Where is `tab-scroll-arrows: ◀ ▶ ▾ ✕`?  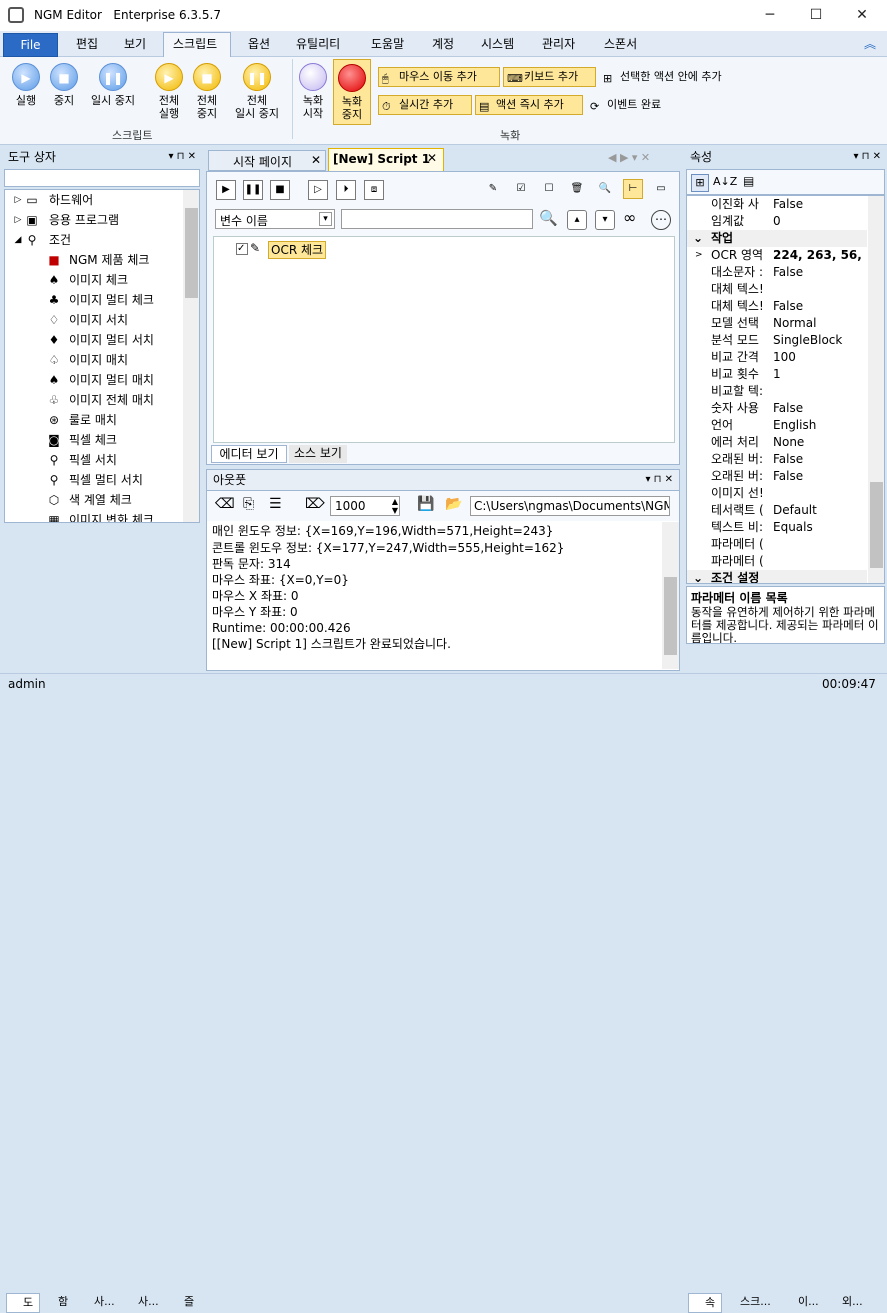 tab-scroll-arrows: ◀ ▶ ▾ ✕ is located at coordinates (629, 157).